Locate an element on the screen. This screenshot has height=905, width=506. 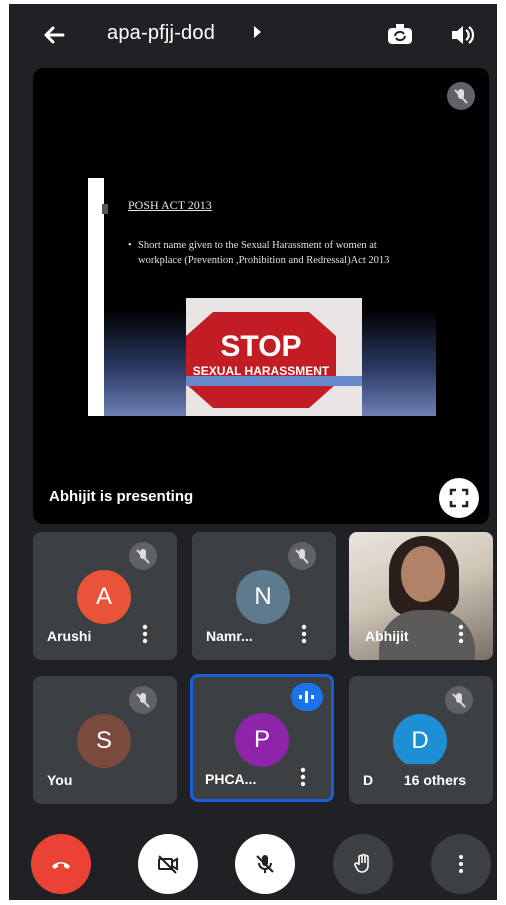
mic-toggle-button is located at coordinates (265, 864).